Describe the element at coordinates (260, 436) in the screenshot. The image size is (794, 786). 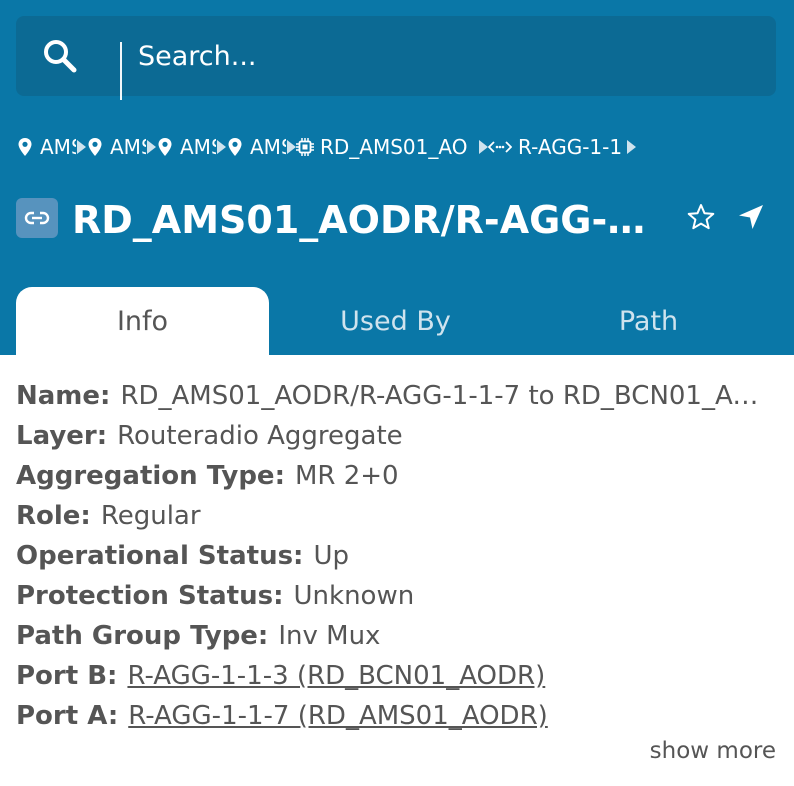
I see `field-value: Routeradio Aggregate` at that location.